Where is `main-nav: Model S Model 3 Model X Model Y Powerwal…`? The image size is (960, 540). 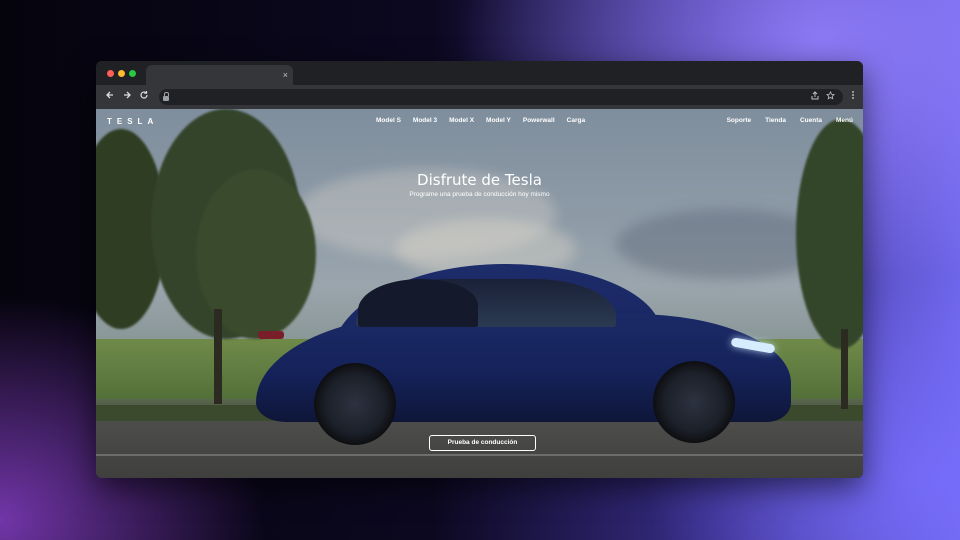 main-nav: Model S Model 3 Model X Model Y Powerwal… is located at coordinates (480, 120).